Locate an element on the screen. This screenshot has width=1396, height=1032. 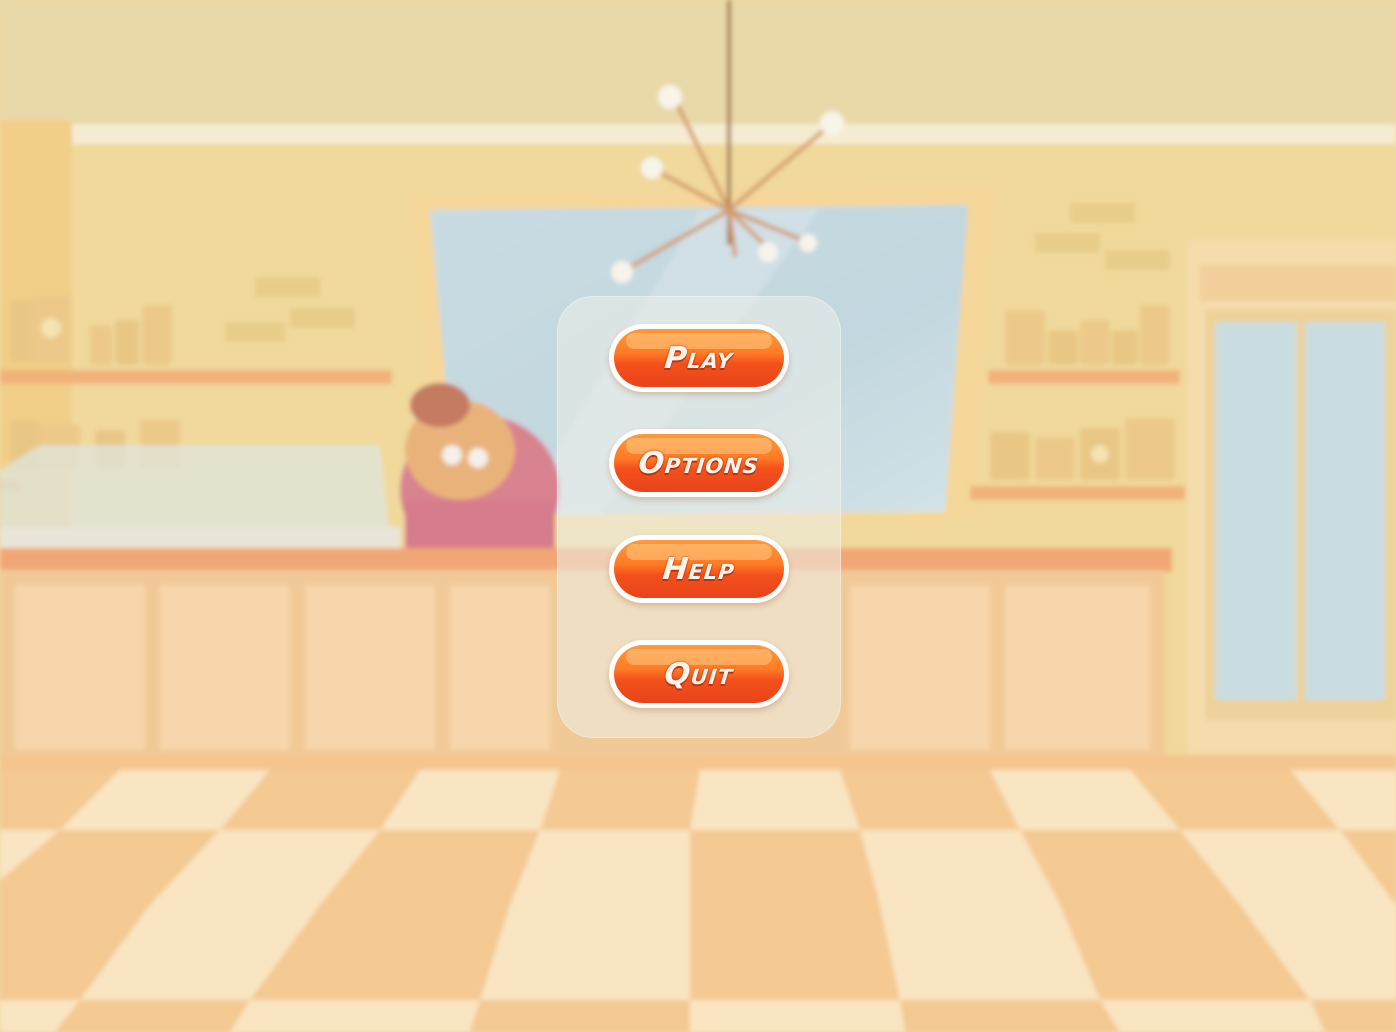
help-button-label: Help is located at coordinates (699, 569).